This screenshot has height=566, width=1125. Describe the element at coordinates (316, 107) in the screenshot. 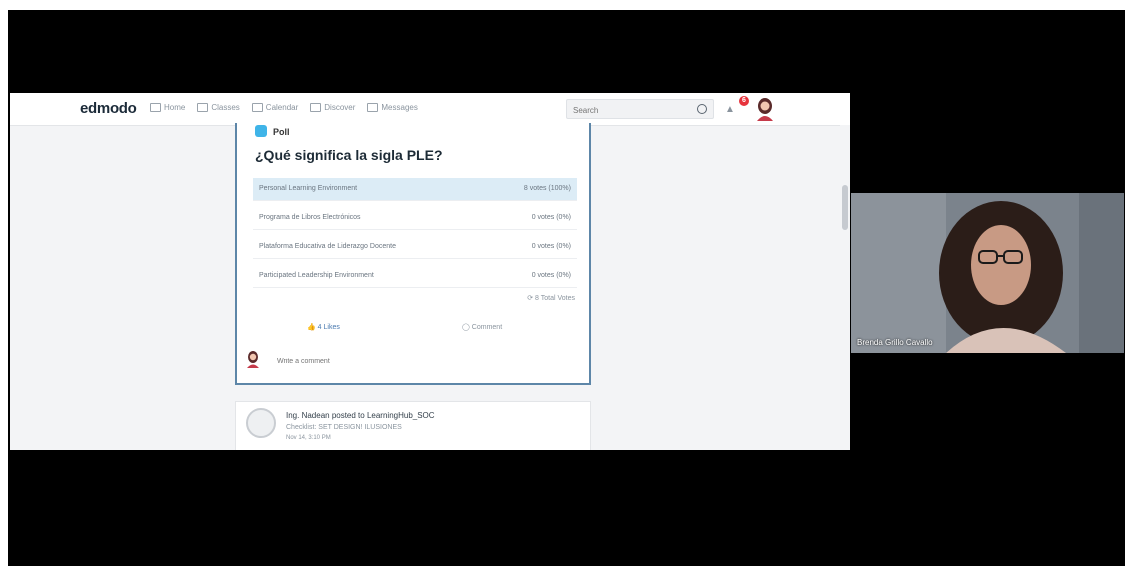

I see `discover-icon` at that location.